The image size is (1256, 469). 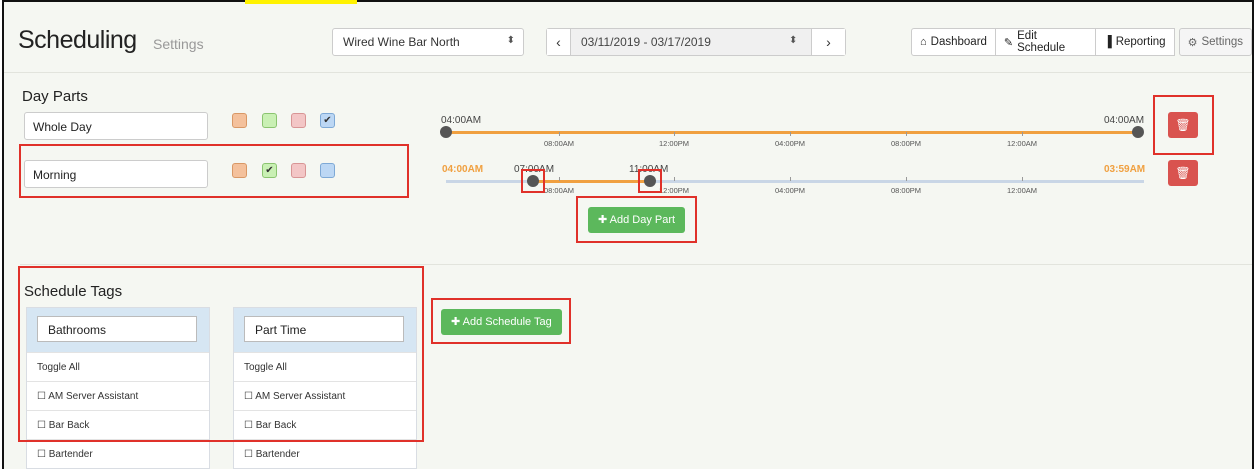 I want to click on timeline-end-label: 03:59AM, so click(x=1125, y=169).